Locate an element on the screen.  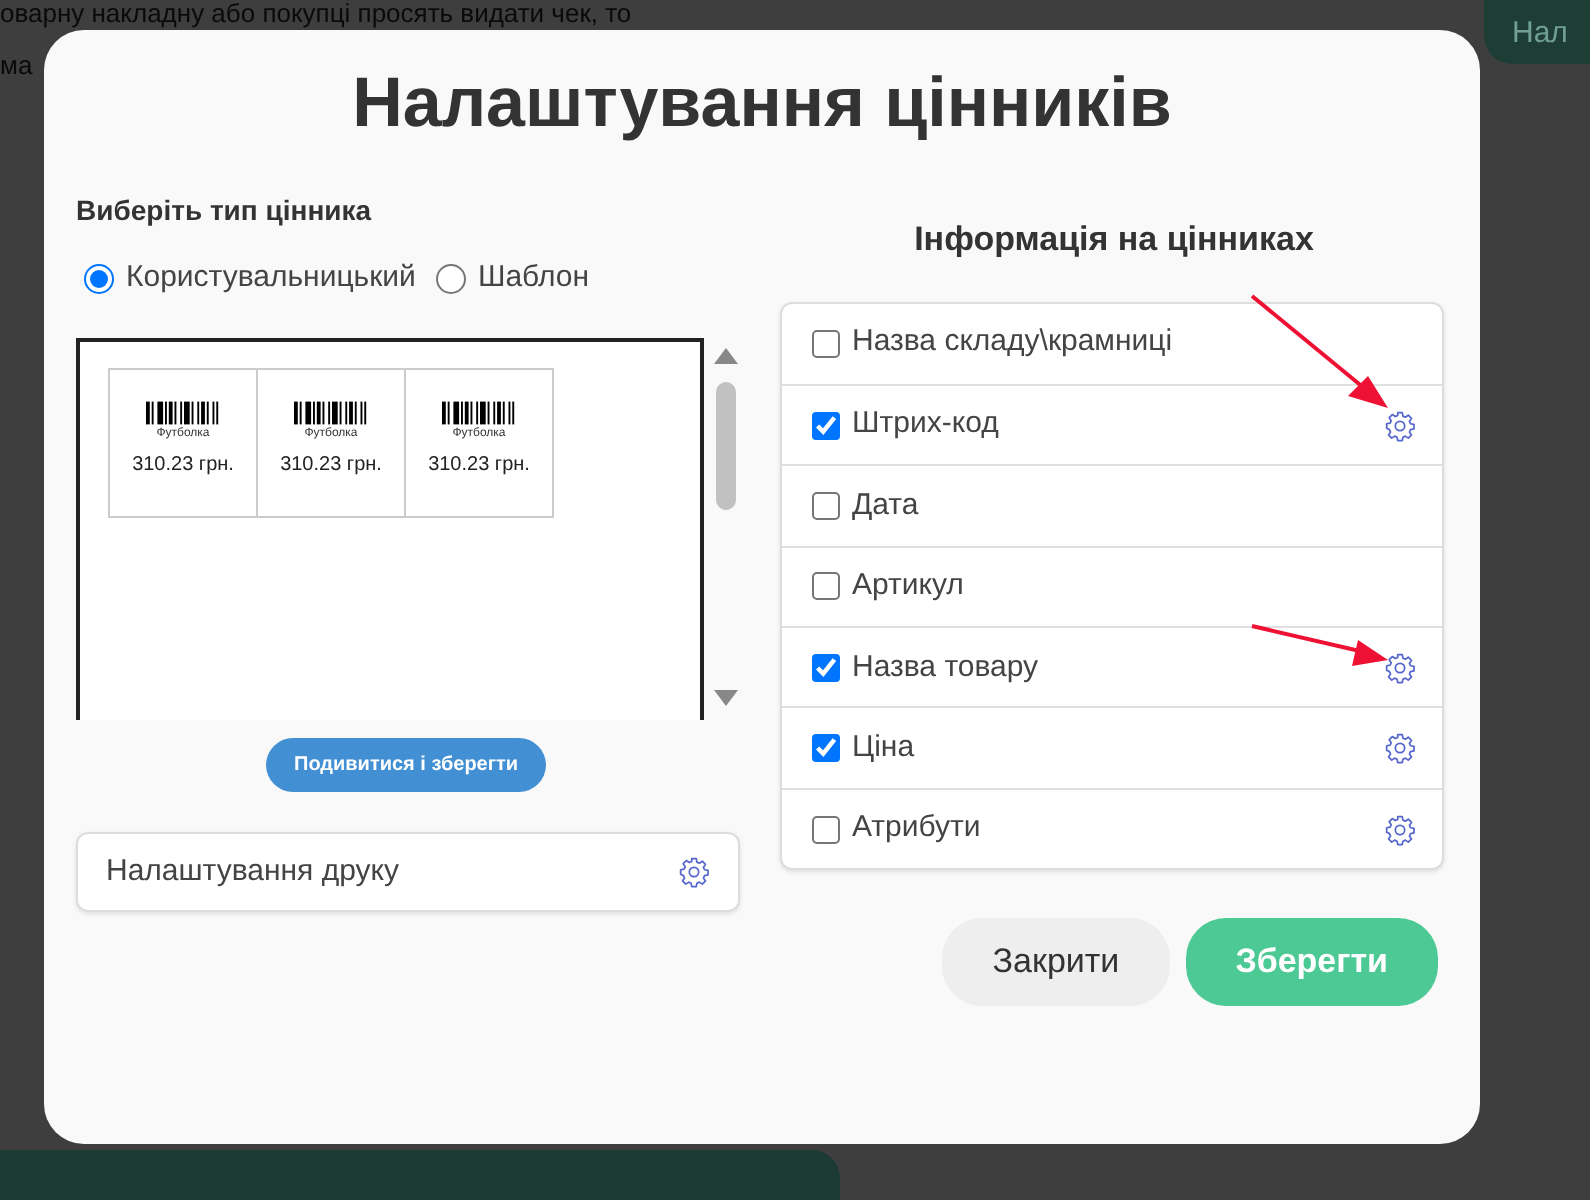
info-item: Артикул is located at coordinates (1112, 586).